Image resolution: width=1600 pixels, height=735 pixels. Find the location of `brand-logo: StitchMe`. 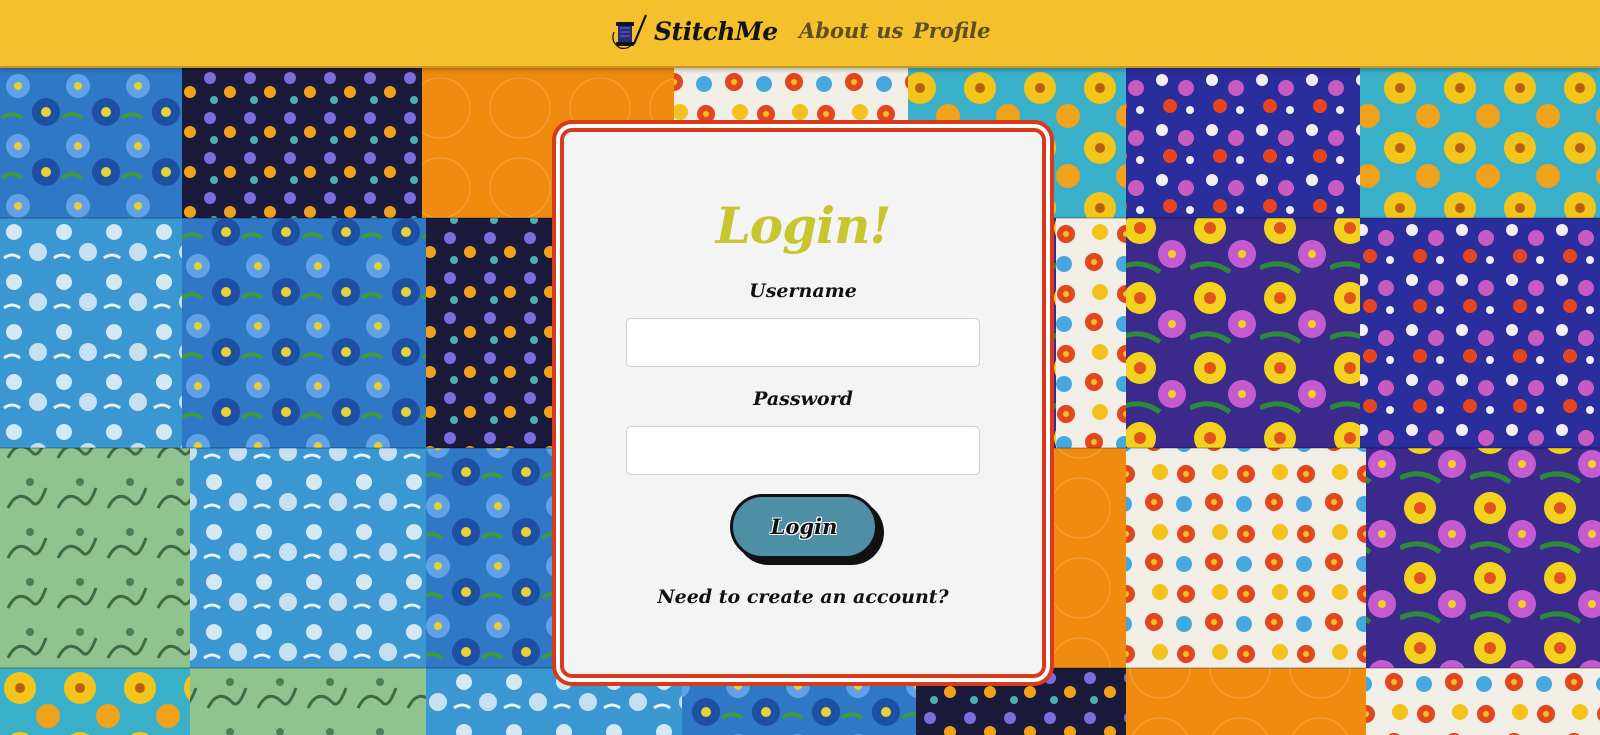

brand-logo: StitchMe is located at coordinates (694, 31).